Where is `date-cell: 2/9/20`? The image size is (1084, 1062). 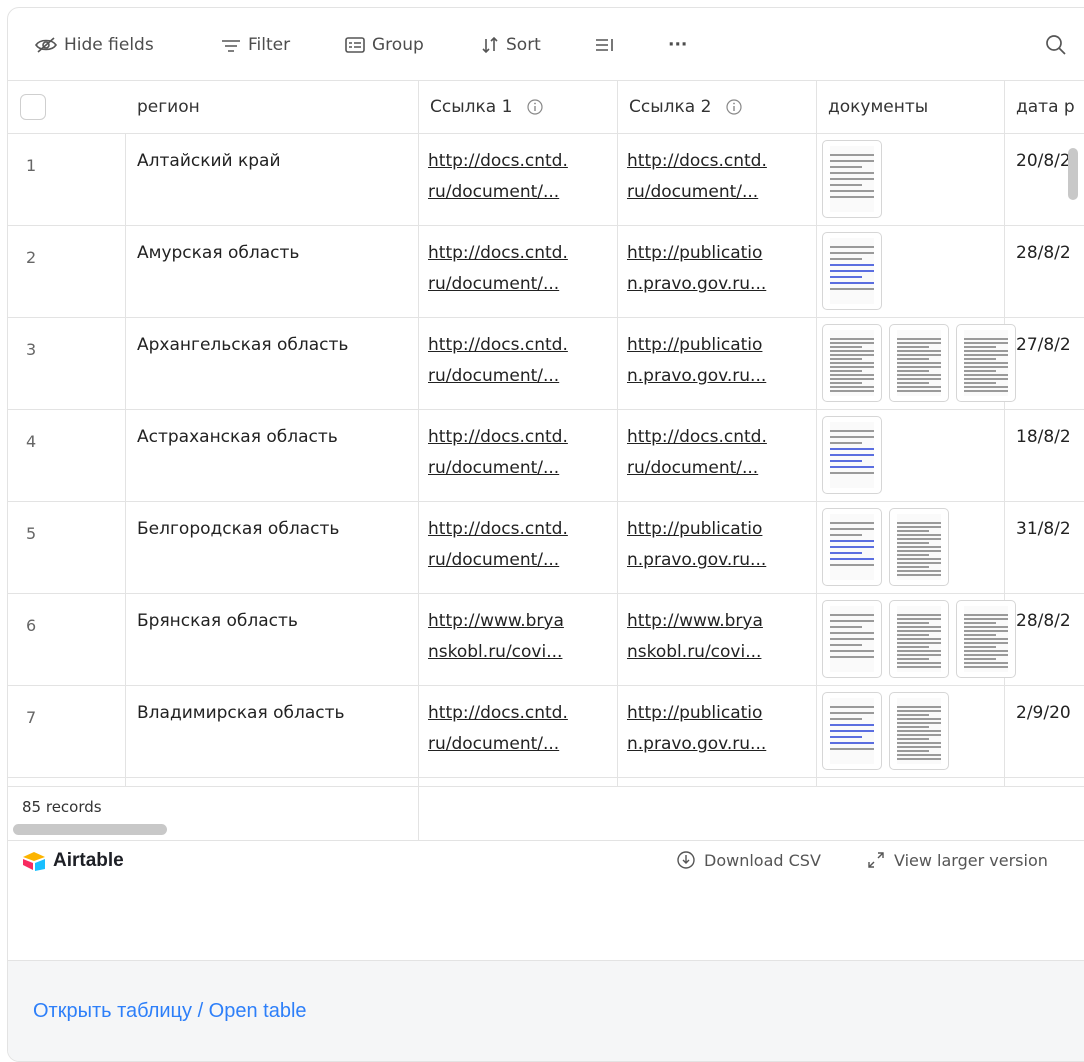
date-cell: 2/9/20 is located at coordinates (1043, 713).